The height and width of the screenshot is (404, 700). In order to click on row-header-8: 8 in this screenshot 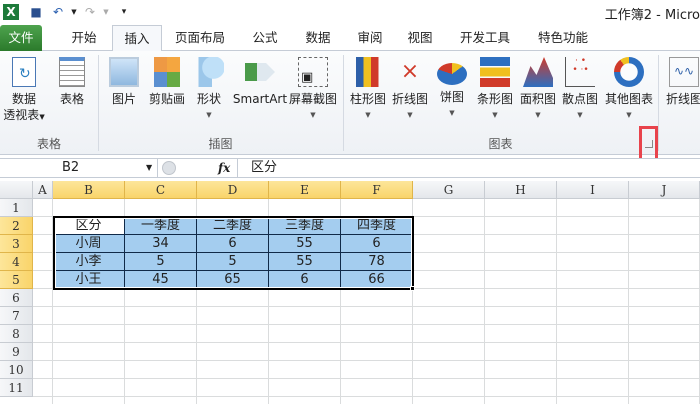, I will do `click(16, 334)`.